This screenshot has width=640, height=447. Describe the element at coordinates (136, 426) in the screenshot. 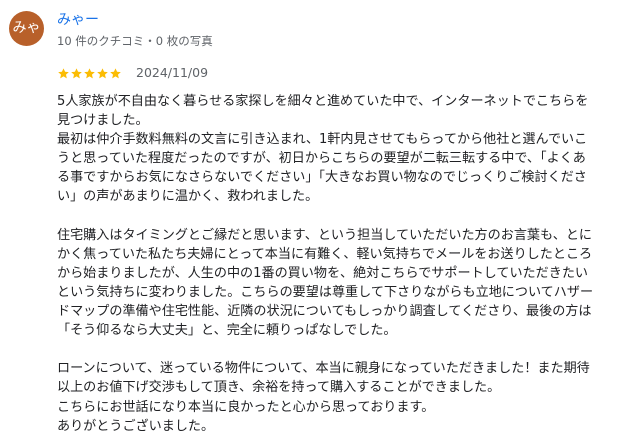

I see `review-text-line: ありがとうございました。` at that location.